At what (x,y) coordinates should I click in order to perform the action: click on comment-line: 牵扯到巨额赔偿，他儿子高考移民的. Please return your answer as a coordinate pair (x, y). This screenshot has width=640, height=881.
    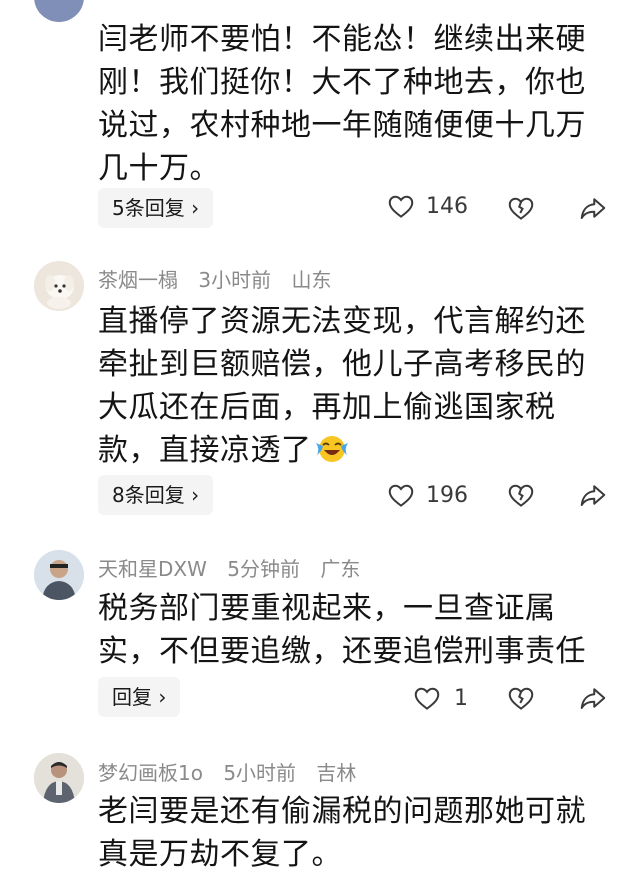
    Looking at the image, I should click on (342, 364).